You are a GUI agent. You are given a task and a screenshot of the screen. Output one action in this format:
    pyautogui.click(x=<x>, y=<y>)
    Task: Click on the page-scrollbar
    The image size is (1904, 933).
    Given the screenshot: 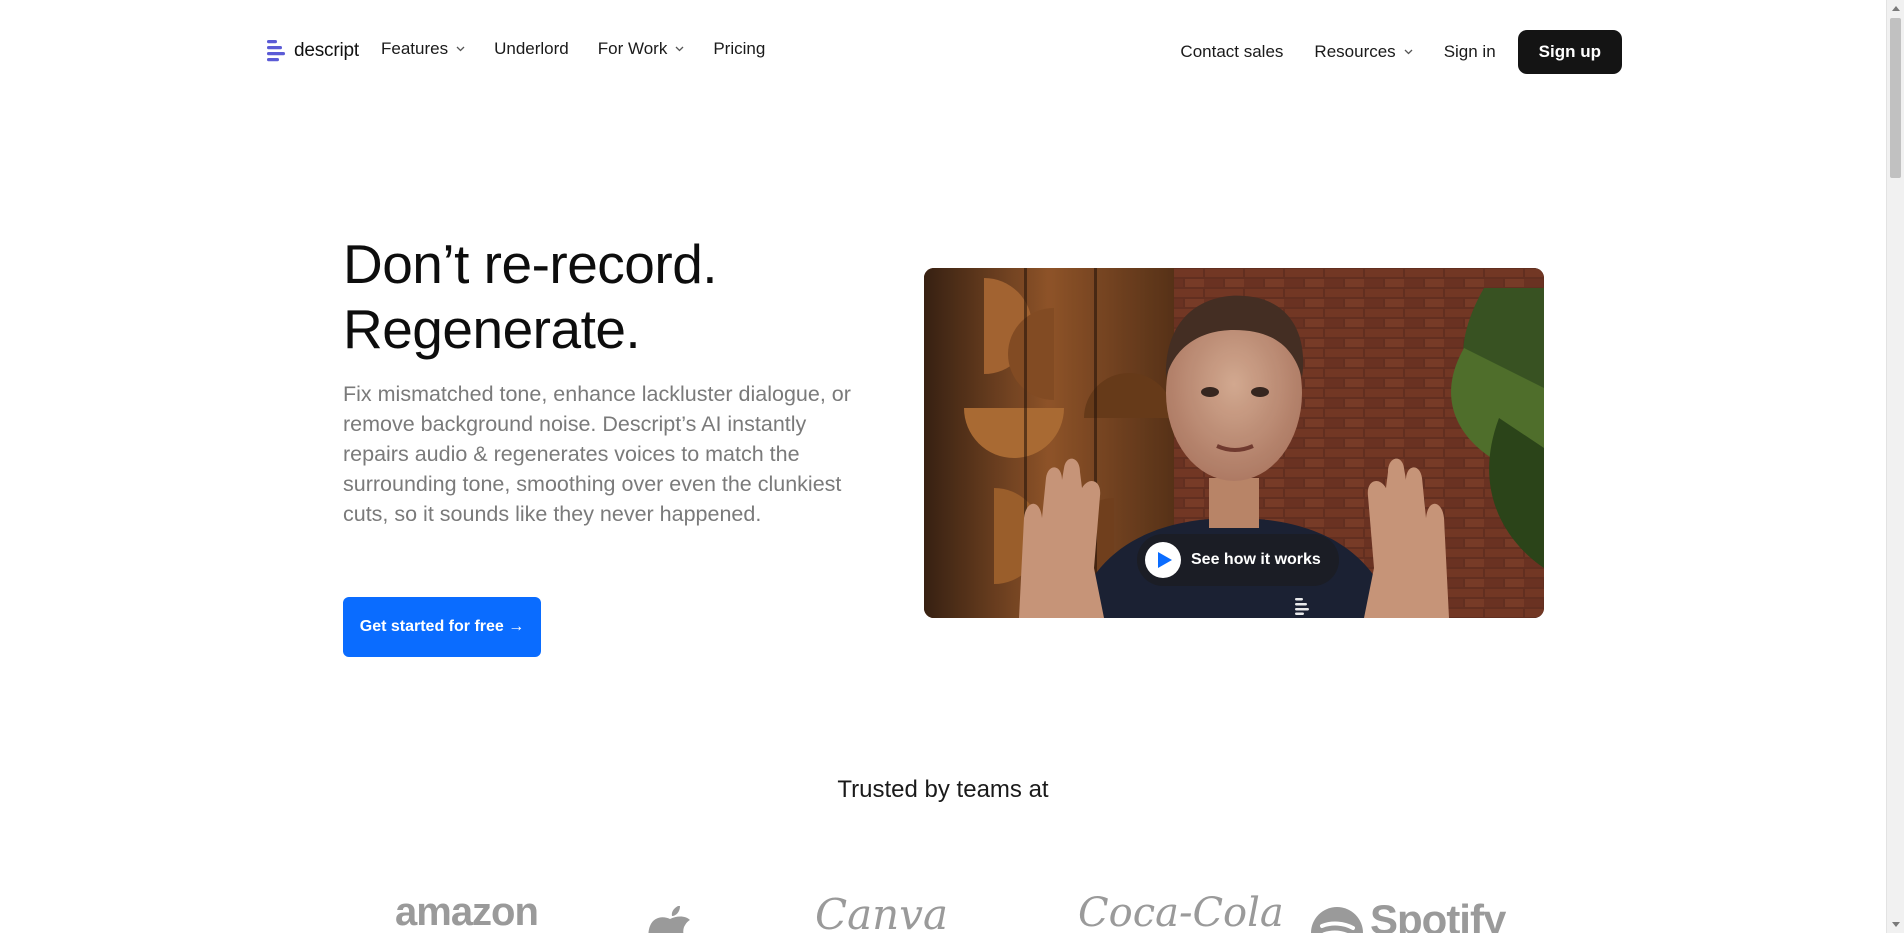 What is the action you would take?
    pyautogui.click(x=1895, y=466)
    